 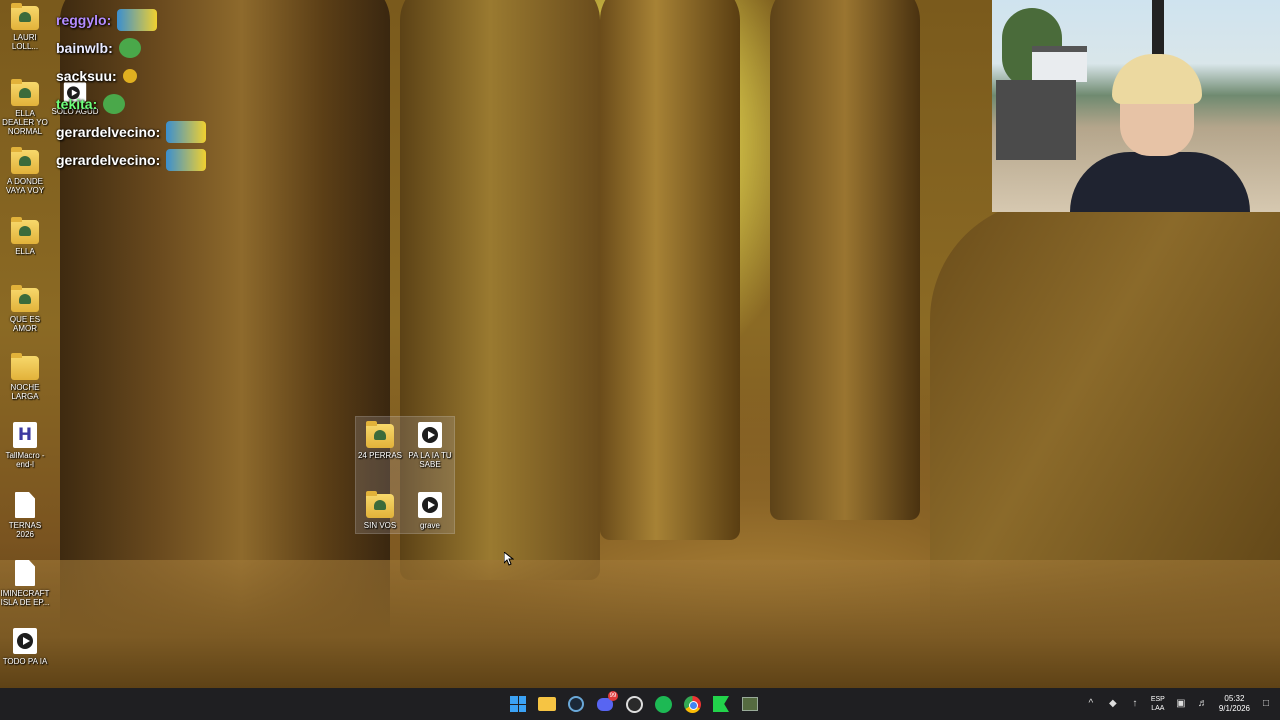 What do you see at coordinates (129, 76) in the screenshot?
I see `coin-emote-icon` at bounding box center [129, 76].